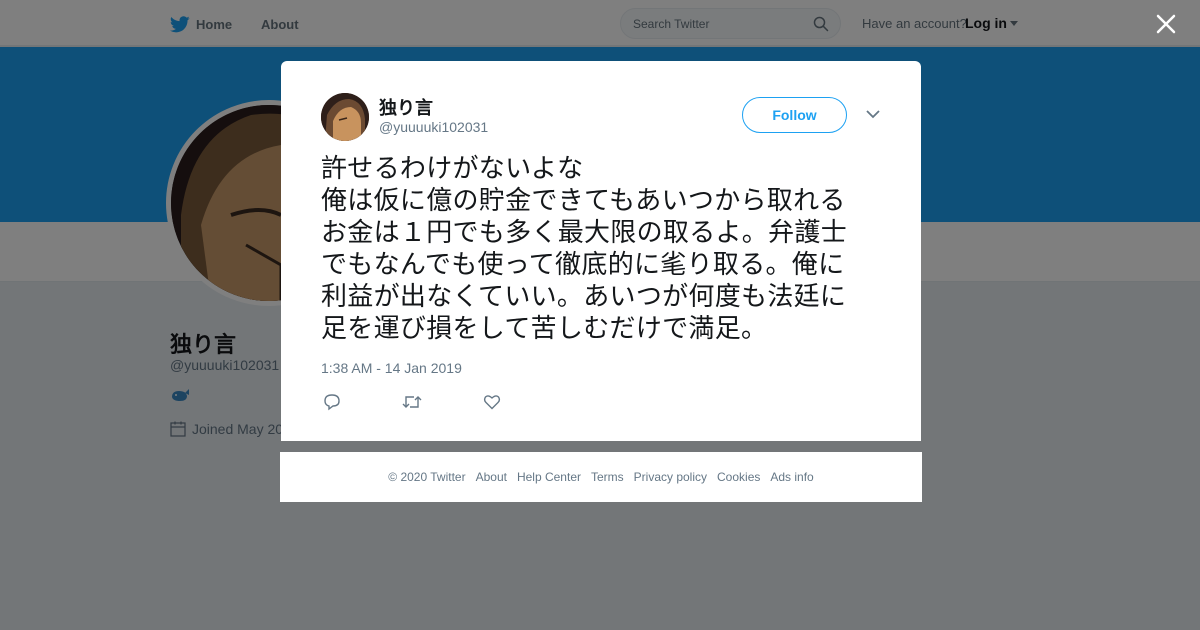 This screenshot has width=1200, height=630. What do you see at coordinates (738, 477) in the screenshot?
I see `footer-link-cookies: Cookies` at bounding box center [738, 477].